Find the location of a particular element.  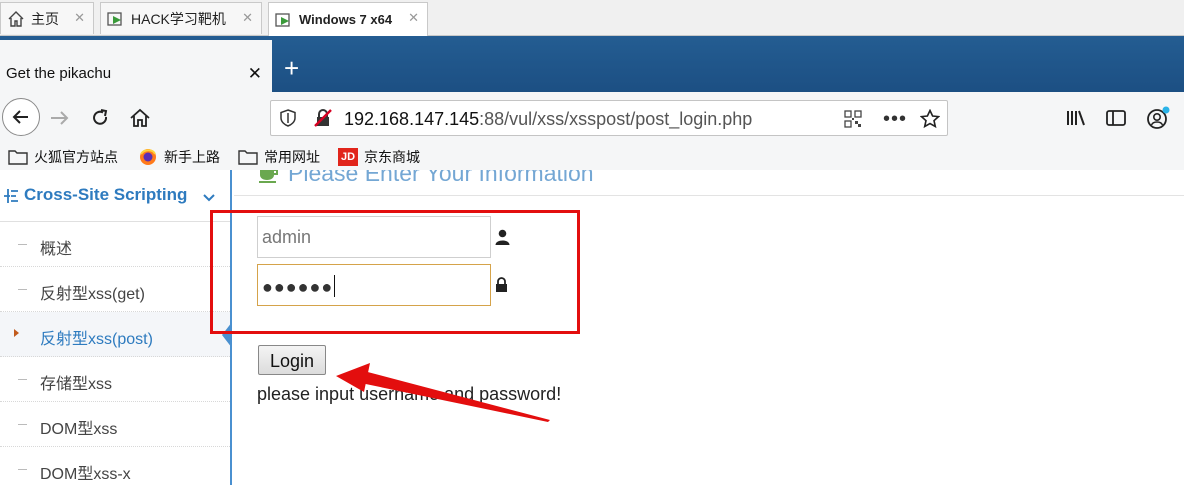

new-tab-icon: + is located at coordinates (291, 68).